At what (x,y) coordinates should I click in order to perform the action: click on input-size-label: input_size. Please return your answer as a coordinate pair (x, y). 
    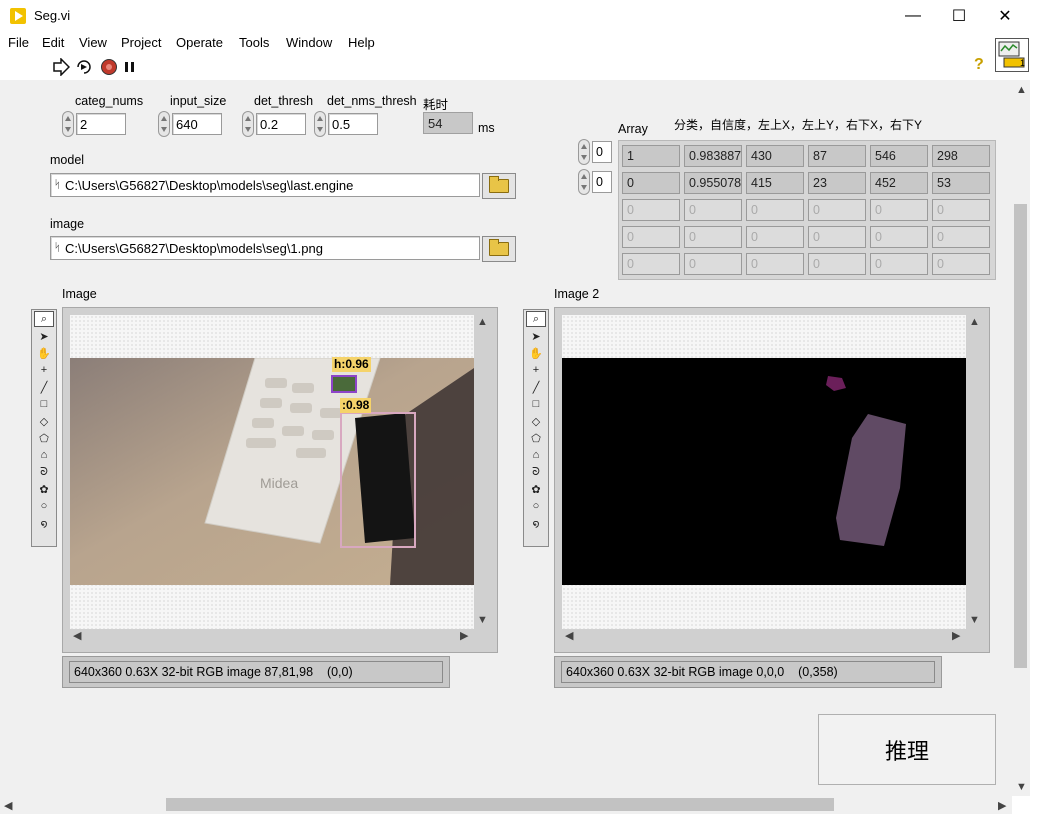
    Looking at the image, I should click on (198, 101).